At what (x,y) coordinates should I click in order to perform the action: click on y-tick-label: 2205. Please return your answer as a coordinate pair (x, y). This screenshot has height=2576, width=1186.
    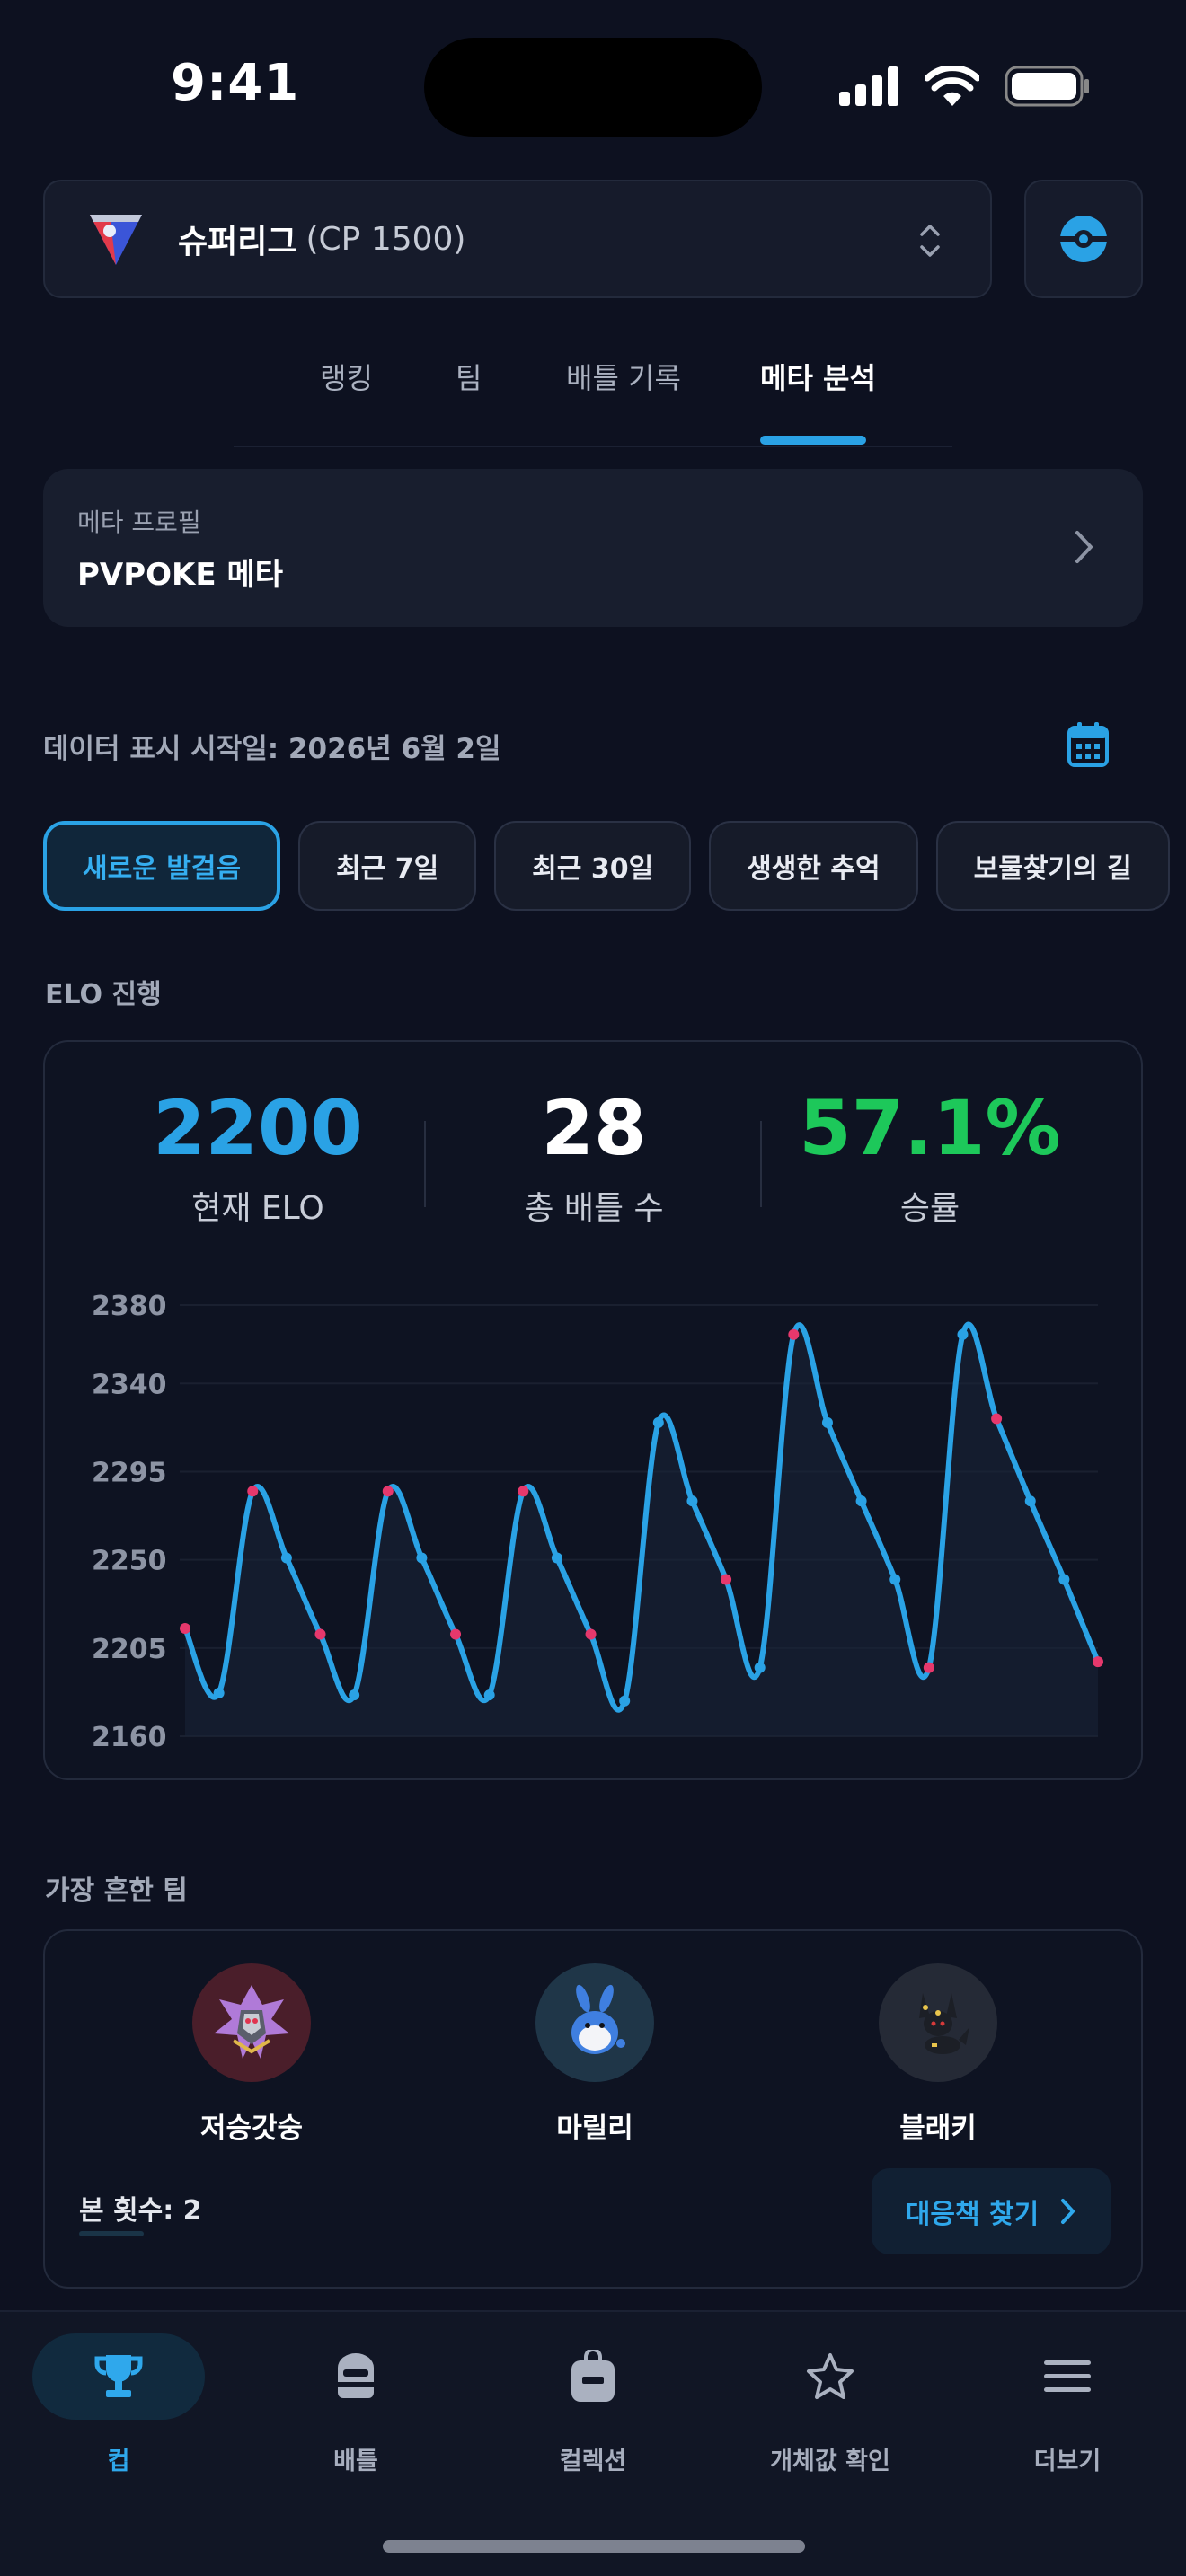
    Looking at the image, I should click on (129, 1649).